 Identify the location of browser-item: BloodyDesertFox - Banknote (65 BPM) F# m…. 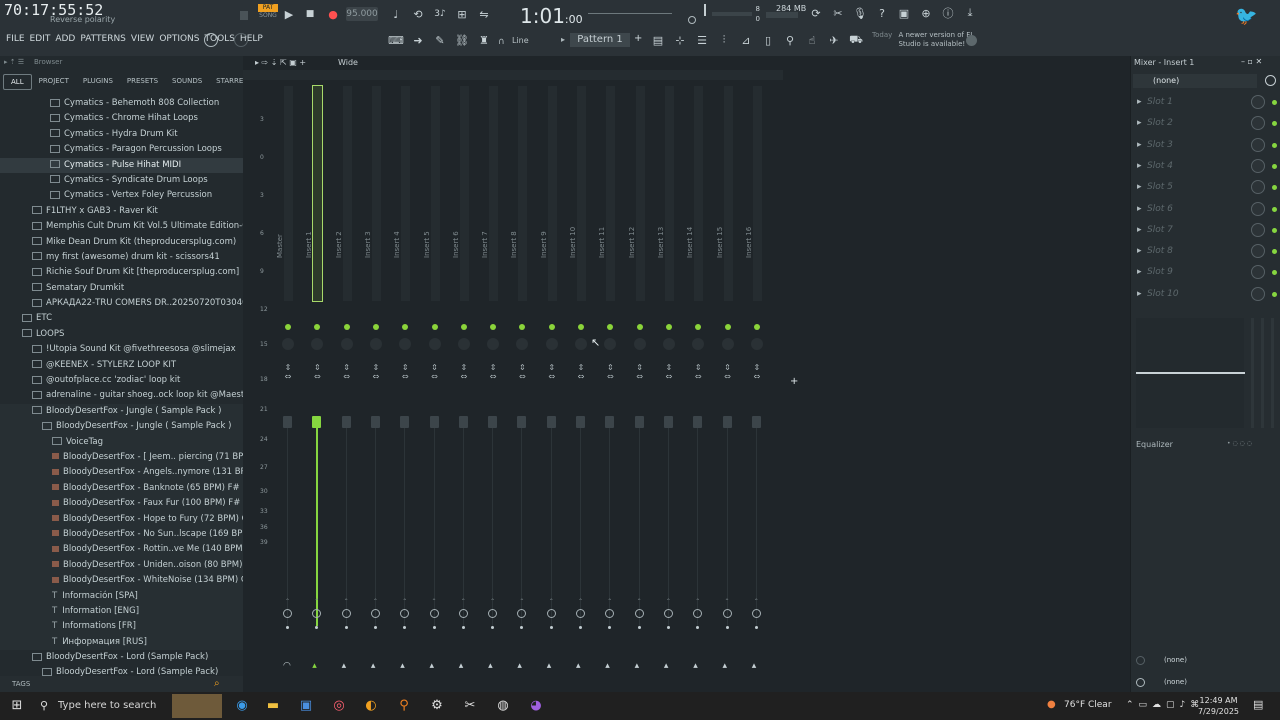
(121, 488).